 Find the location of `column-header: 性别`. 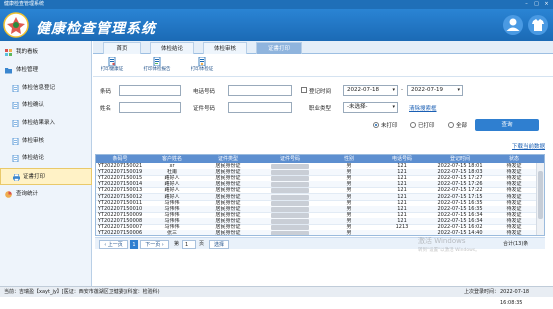

column-header: 性别 is located at coordinates (349, 159).